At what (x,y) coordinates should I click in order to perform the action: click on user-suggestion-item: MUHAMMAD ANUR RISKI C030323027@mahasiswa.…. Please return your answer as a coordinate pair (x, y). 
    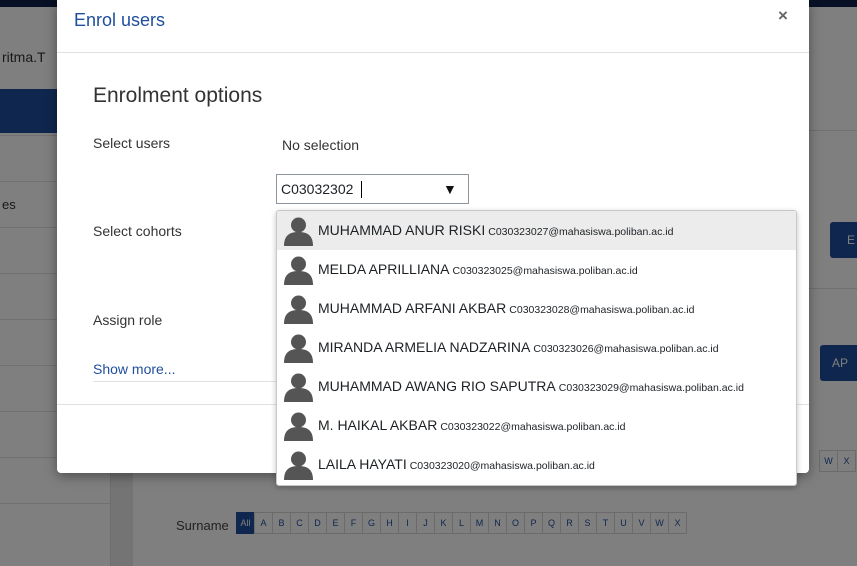
    Looking at the image, I should click on (536, 230).